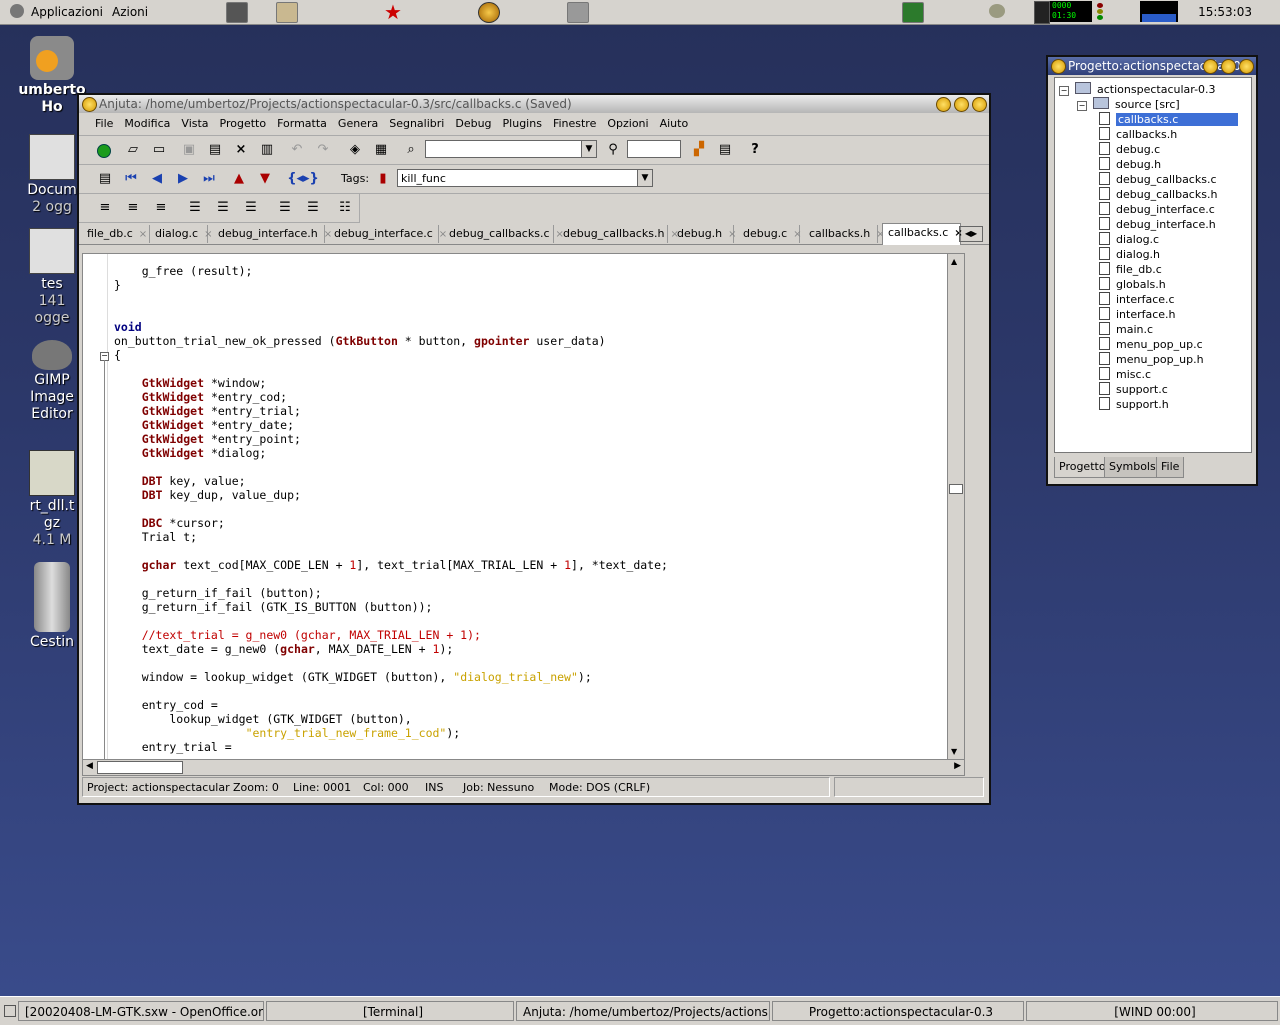 The height and width of the screenshot is (1025, 1280). Describe the element at coordinates (1225, 12) in the screenshot. I see `clock: 15:53:03` at that location.